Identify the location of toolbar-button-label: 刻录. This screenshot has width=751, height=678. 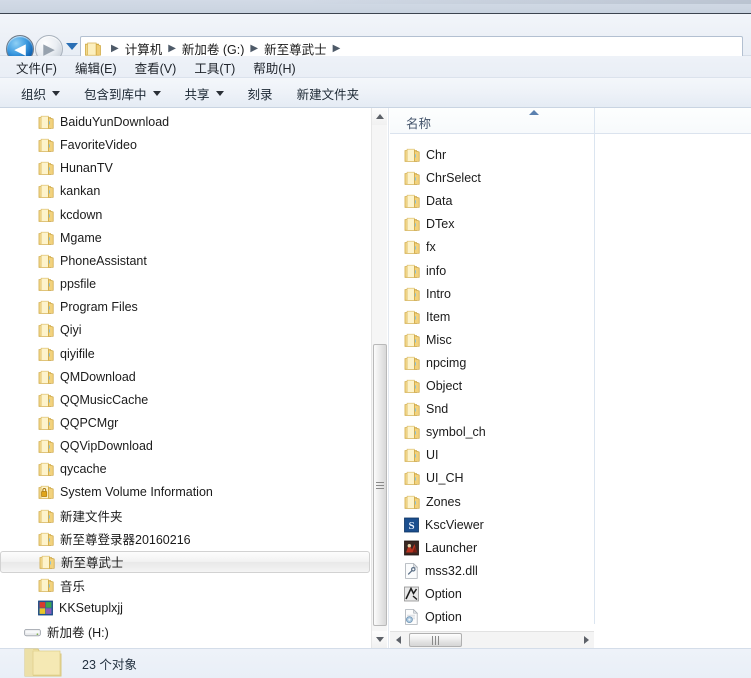
(260, 94).